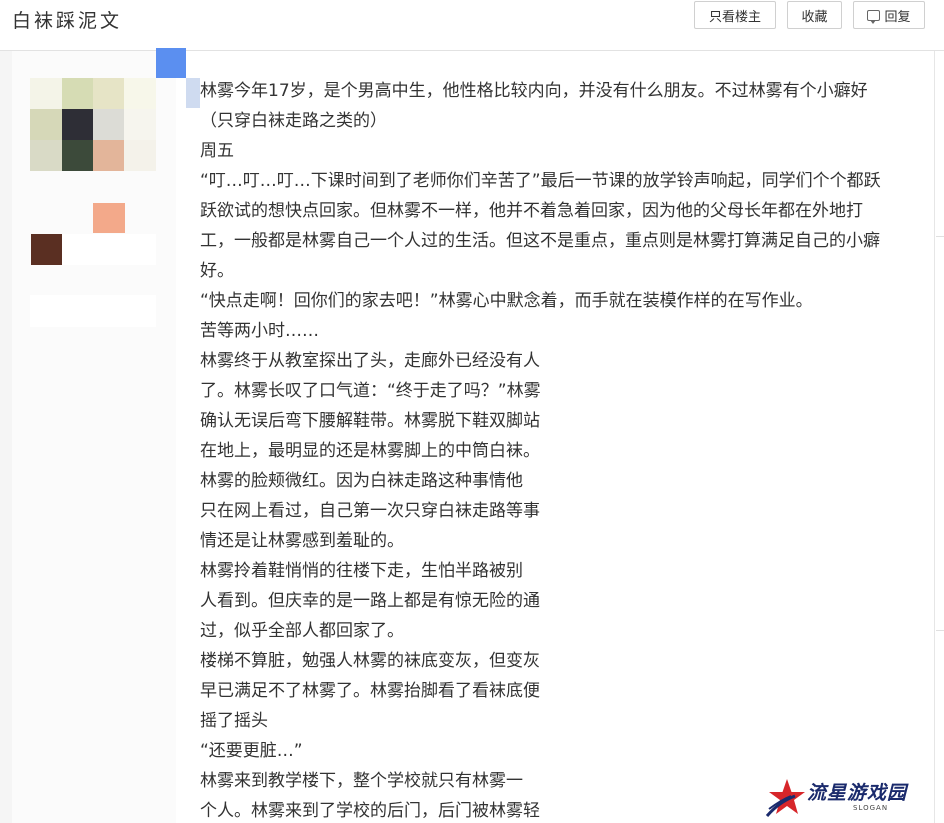 This screenshot has width=944, height=823. What do you see at coordinates (785, 798) in the screenshot?
I see `star-logo-icon` at bounding box center [785, 798].